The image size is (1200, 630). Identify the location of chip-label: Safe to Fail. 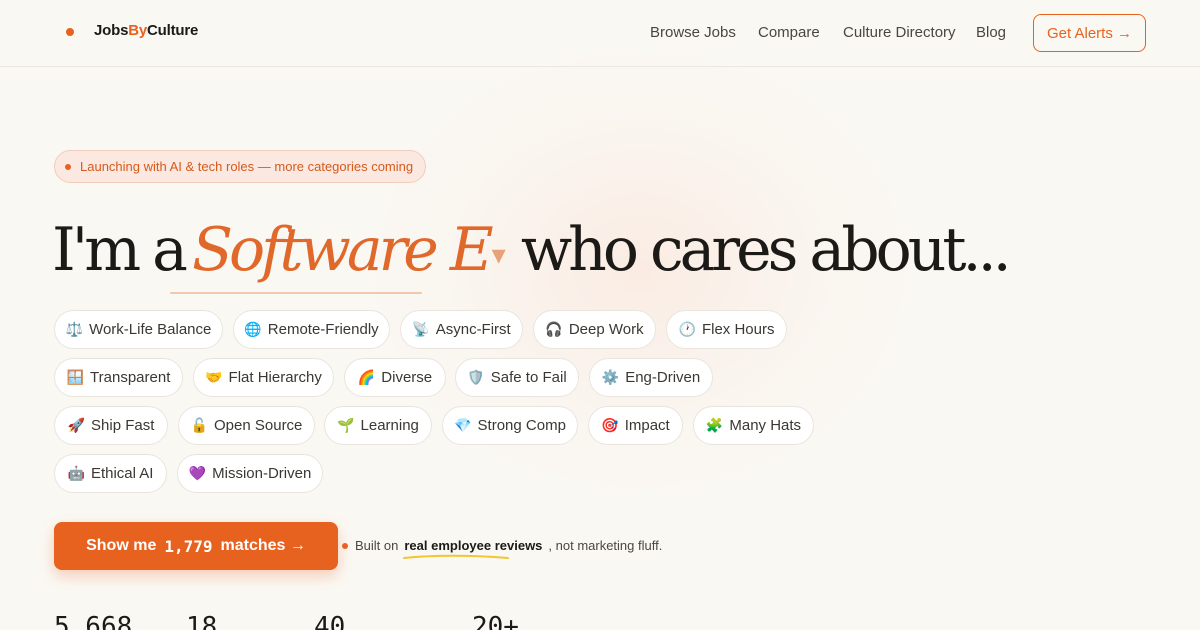
(528, 377).